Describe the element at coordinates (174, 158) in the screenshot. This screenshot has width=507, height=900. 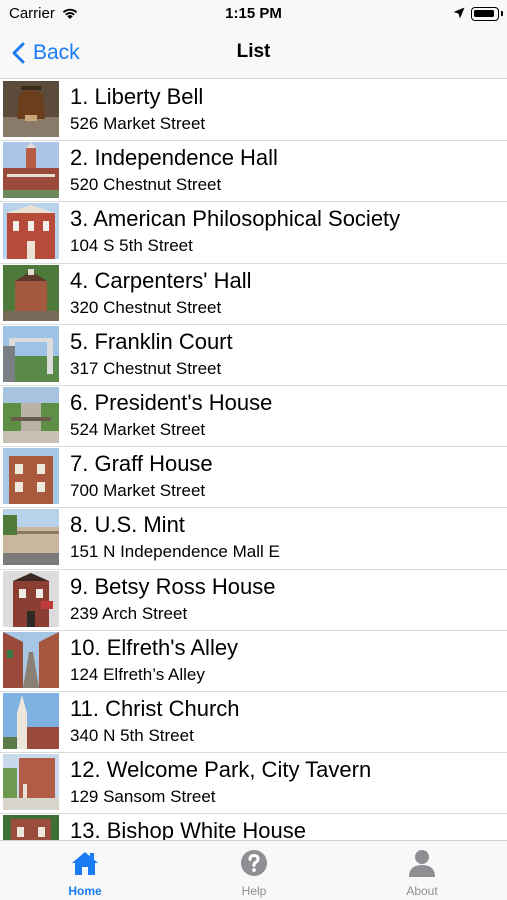
I see `site-title: 2. Independence Hall` at that location.